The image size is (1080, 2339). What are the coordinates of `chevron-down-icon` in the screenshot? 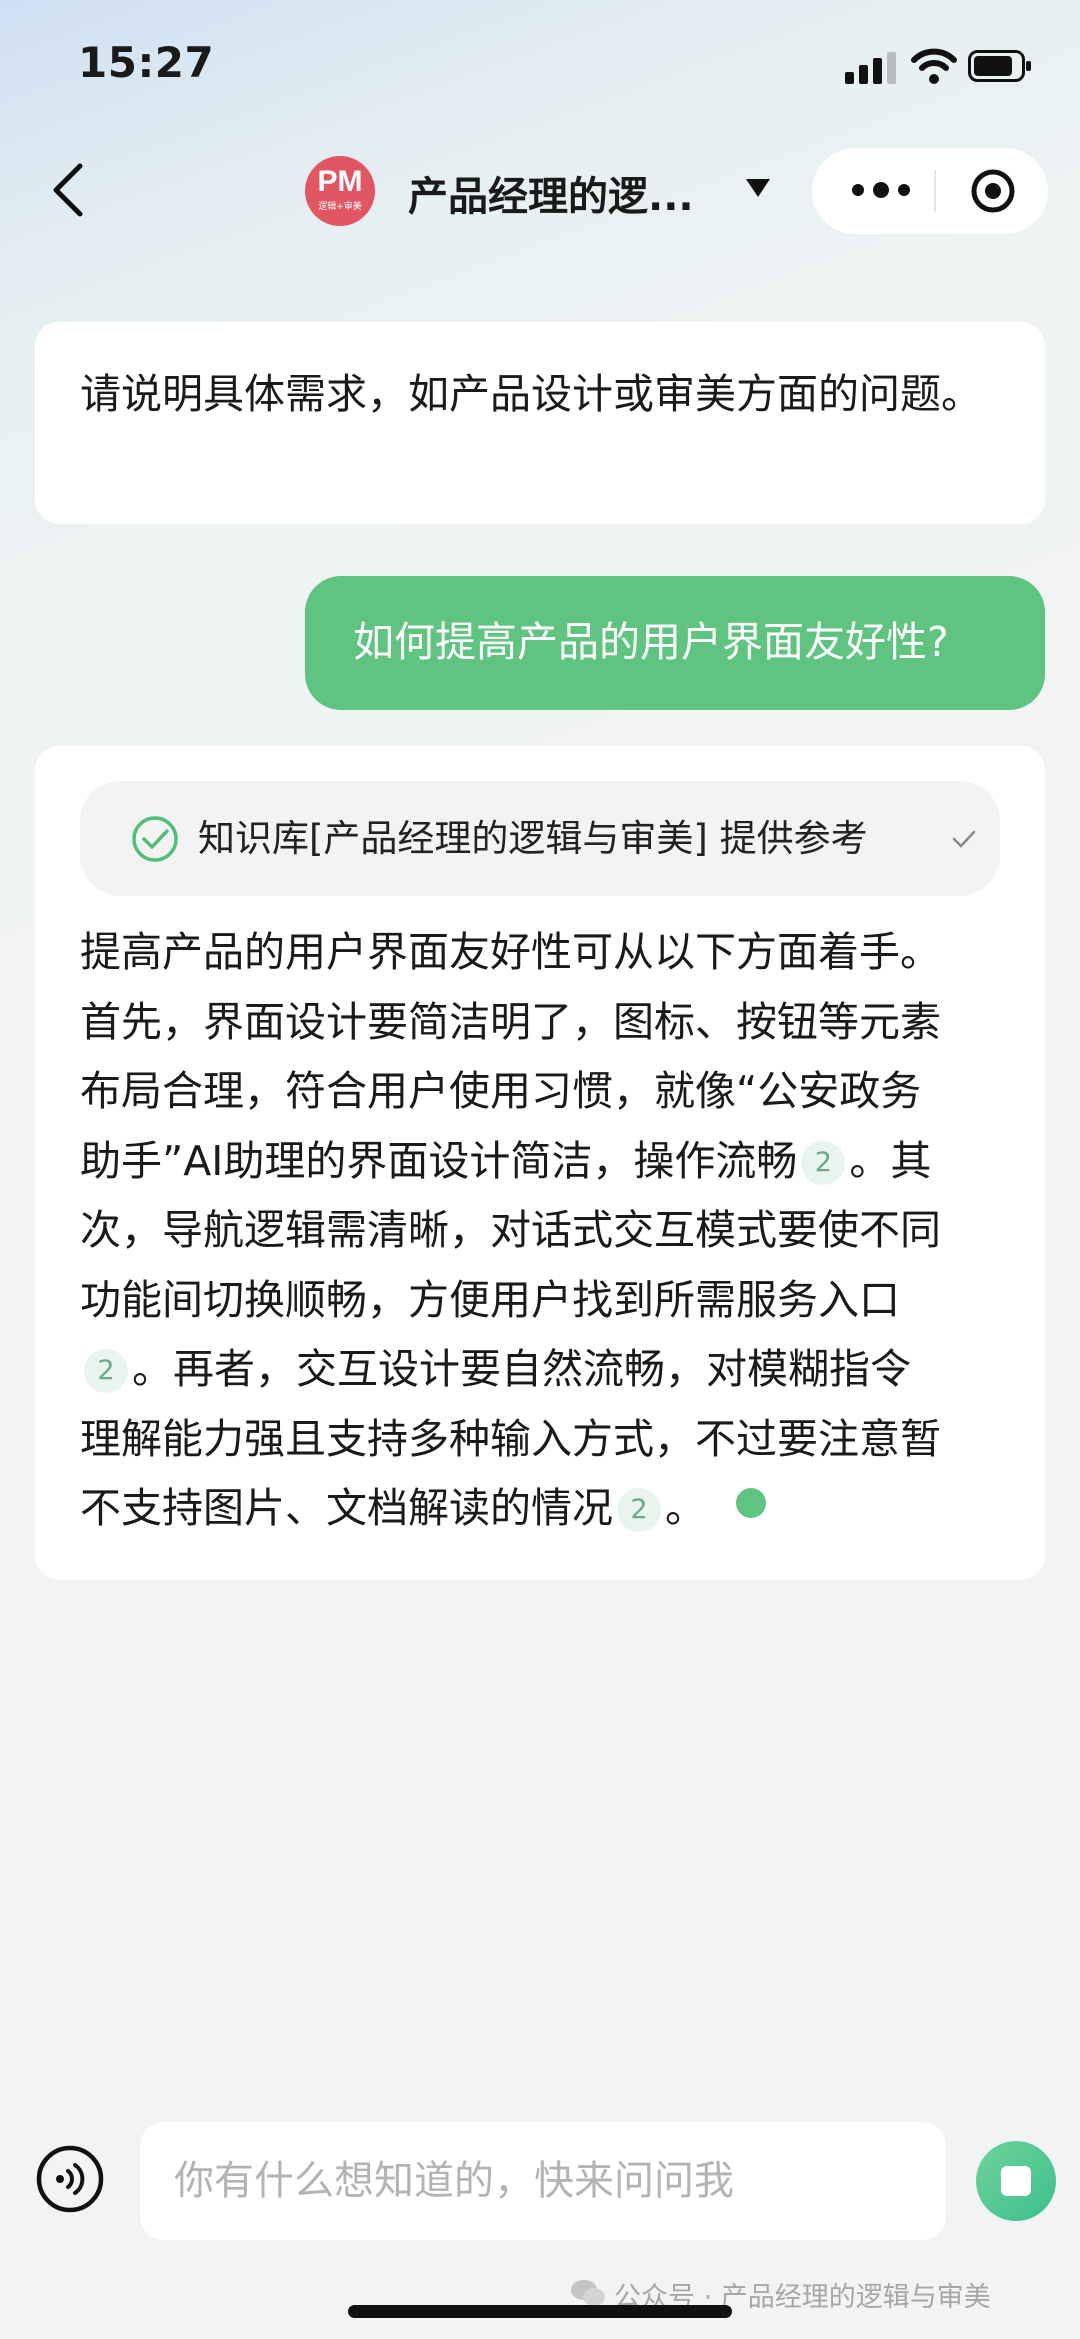 It's located at (758, 188).